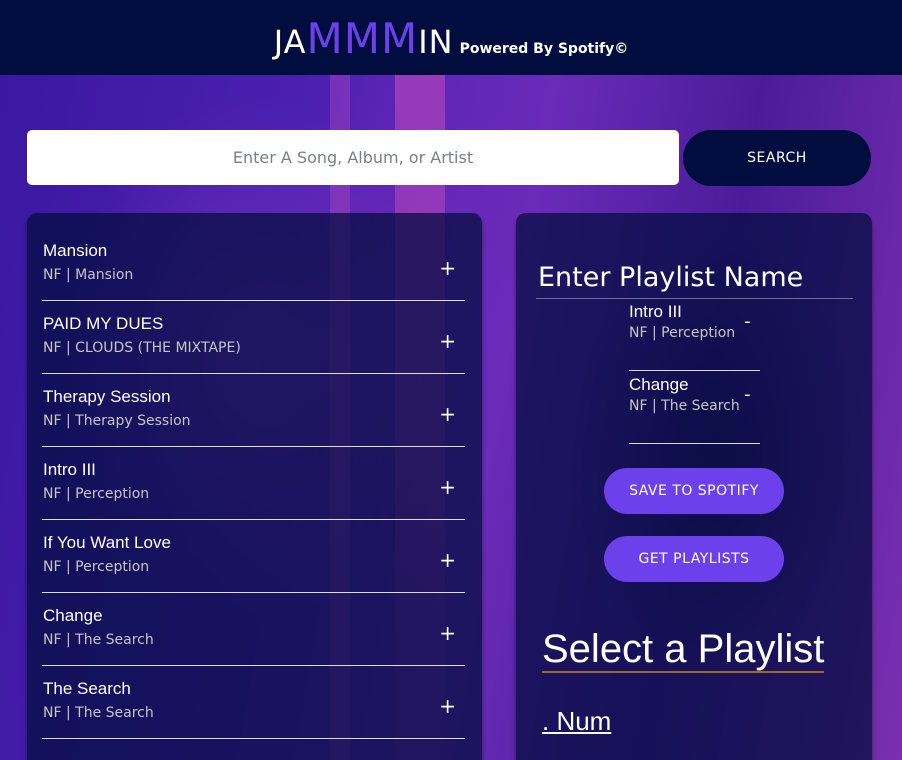  What do you see at coordinates (103, 323) in the screenshot?
I see `track-name: PAID MY DUES` at bounding box center [103, 323].